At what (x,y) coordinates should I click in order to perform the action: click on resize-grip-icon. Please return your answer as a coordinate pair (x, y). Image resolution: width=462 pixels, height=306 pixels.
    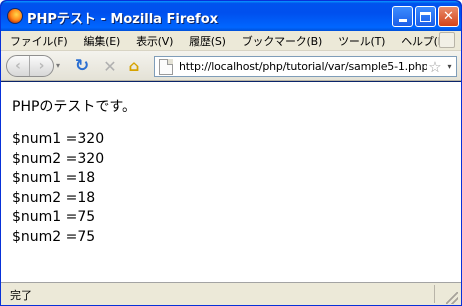
    Looking at the image, I should click on (452, 298).